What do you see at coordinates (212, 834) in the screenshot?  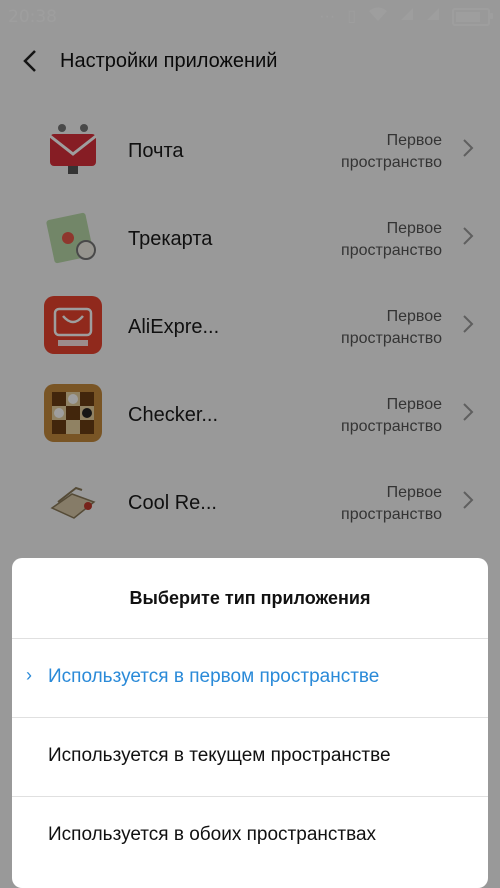 I see `option-label: Используется в обоих пространствах` at bounding box center [212, 834].